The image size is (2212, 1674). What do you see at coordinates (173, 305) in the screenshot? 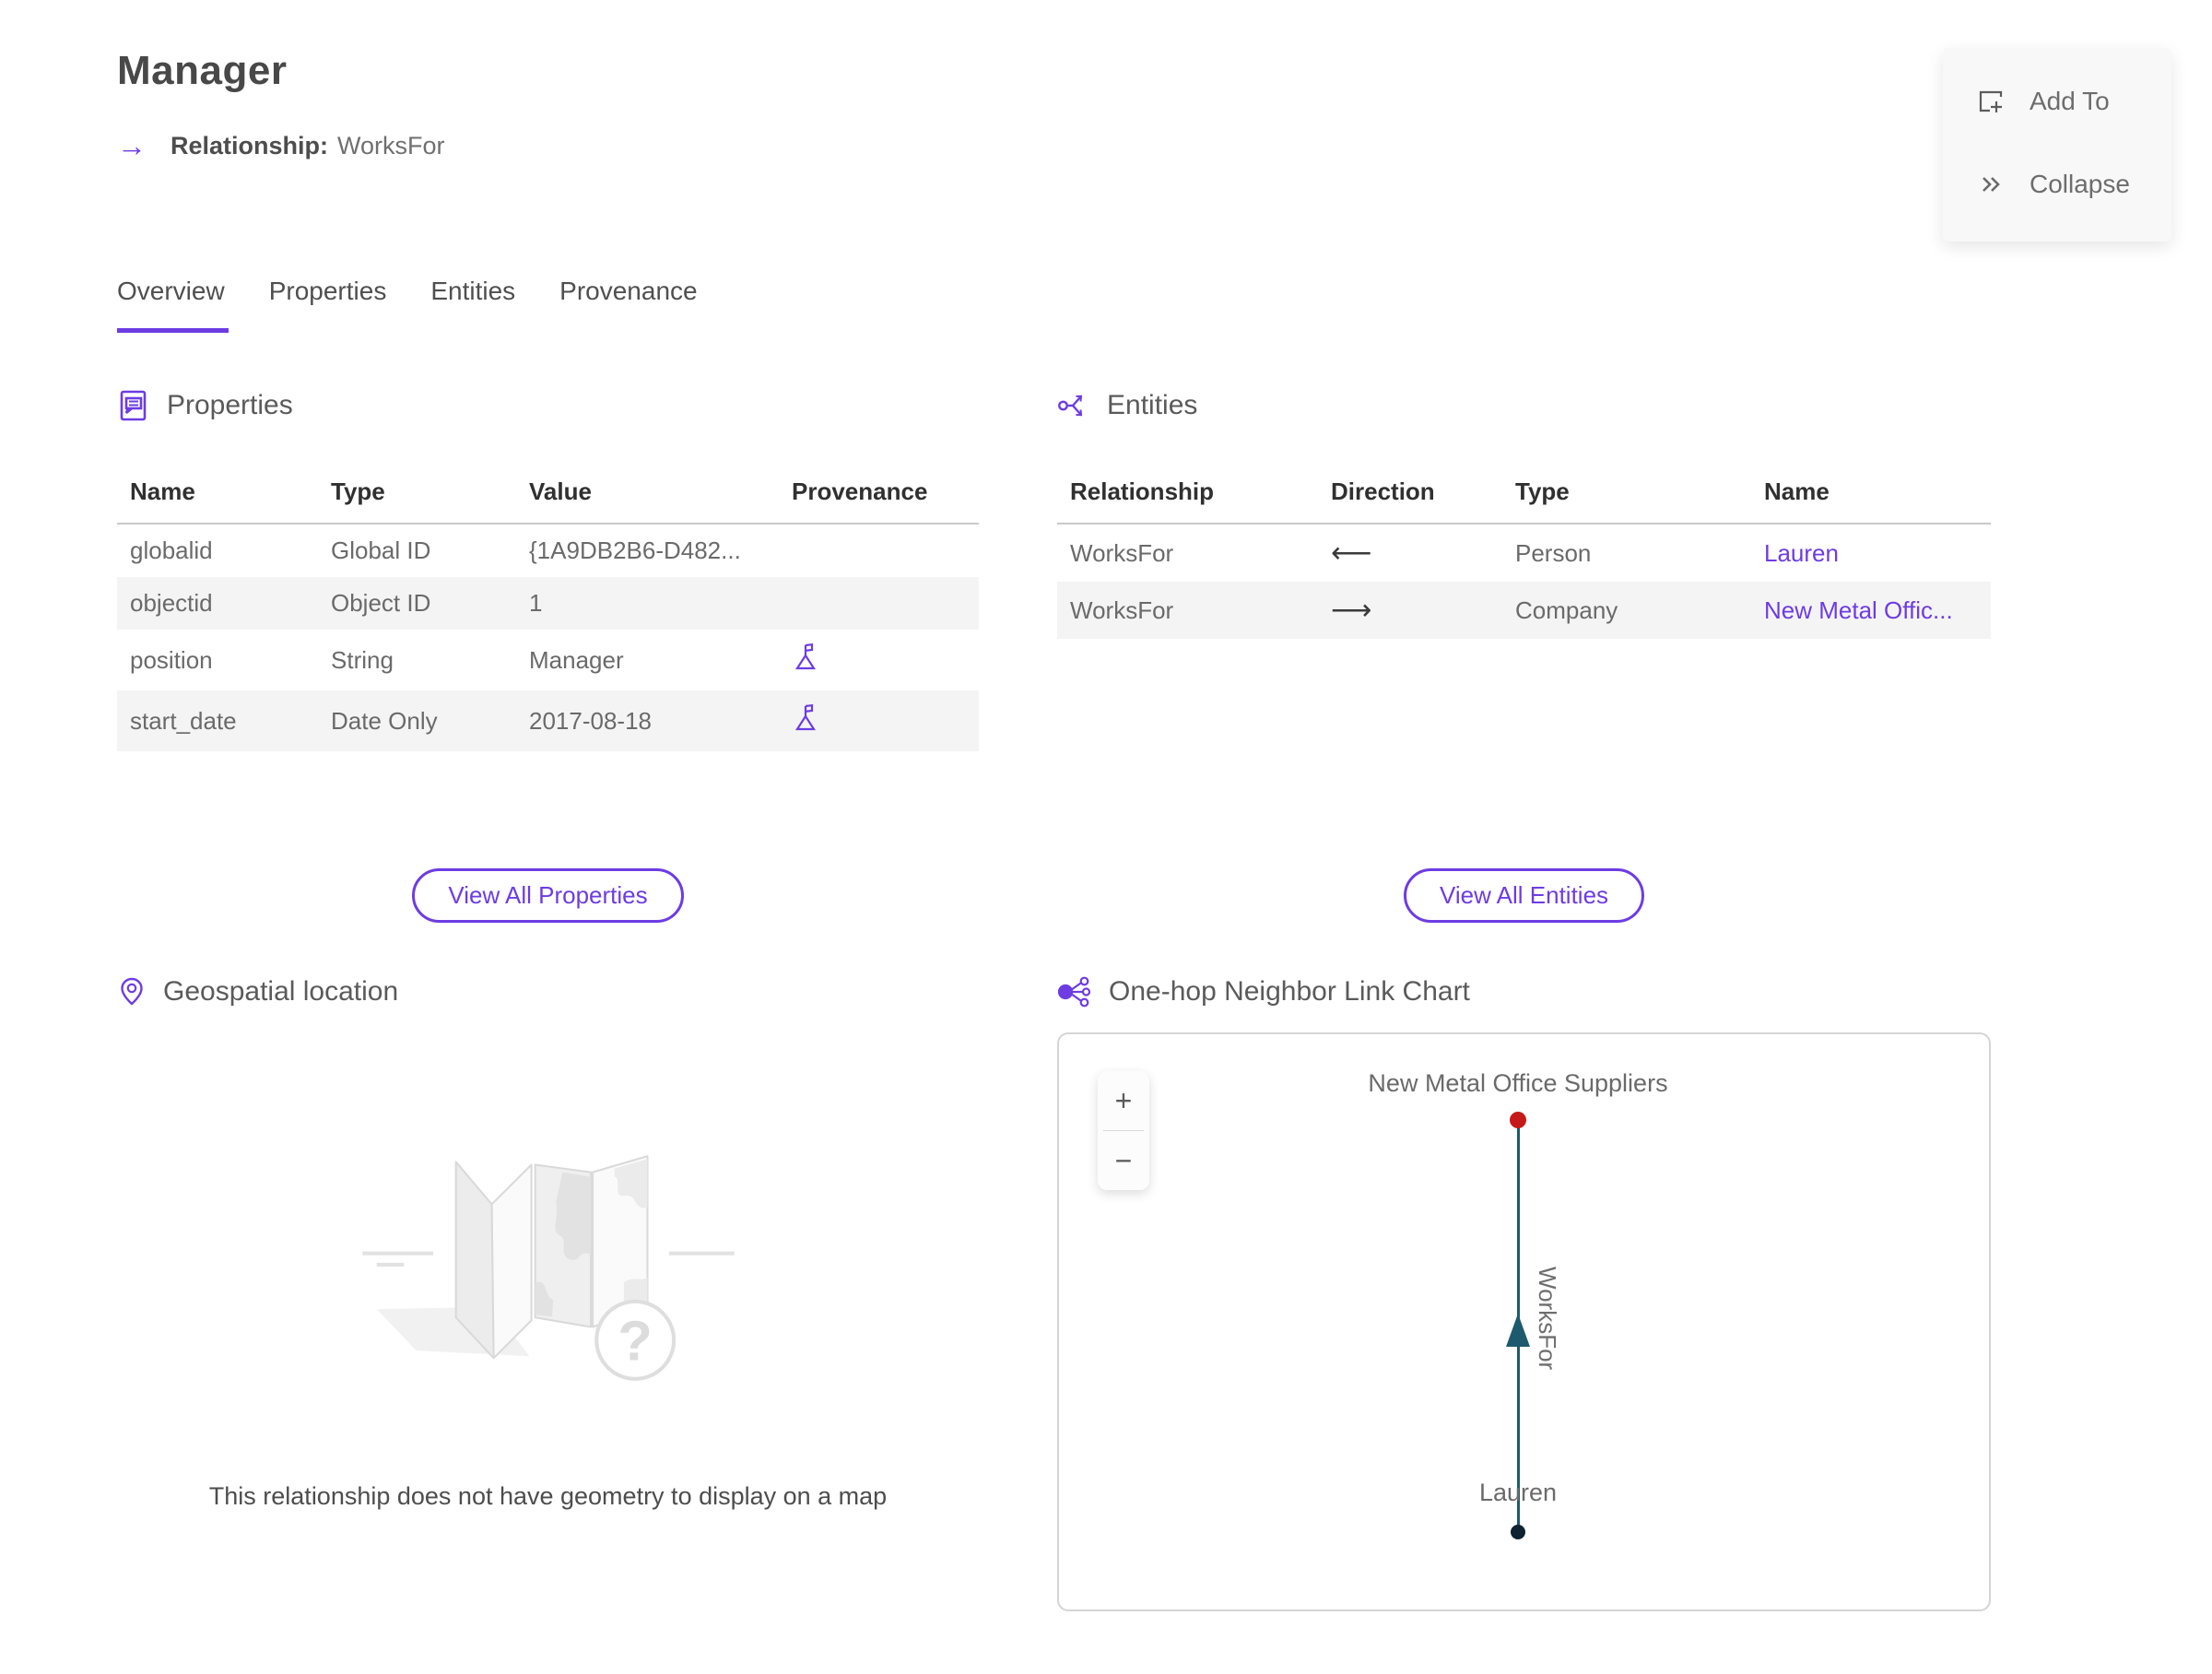
I see `tab-overview: Overview` at bounding box center [173, 305].